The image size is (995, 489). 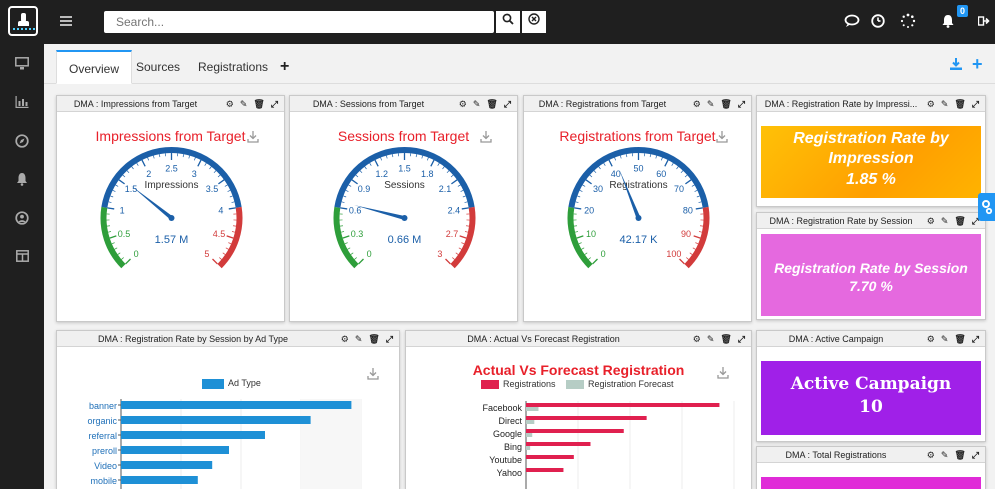 I want to click on category-label: Facebook, so click(x=502, y=408).